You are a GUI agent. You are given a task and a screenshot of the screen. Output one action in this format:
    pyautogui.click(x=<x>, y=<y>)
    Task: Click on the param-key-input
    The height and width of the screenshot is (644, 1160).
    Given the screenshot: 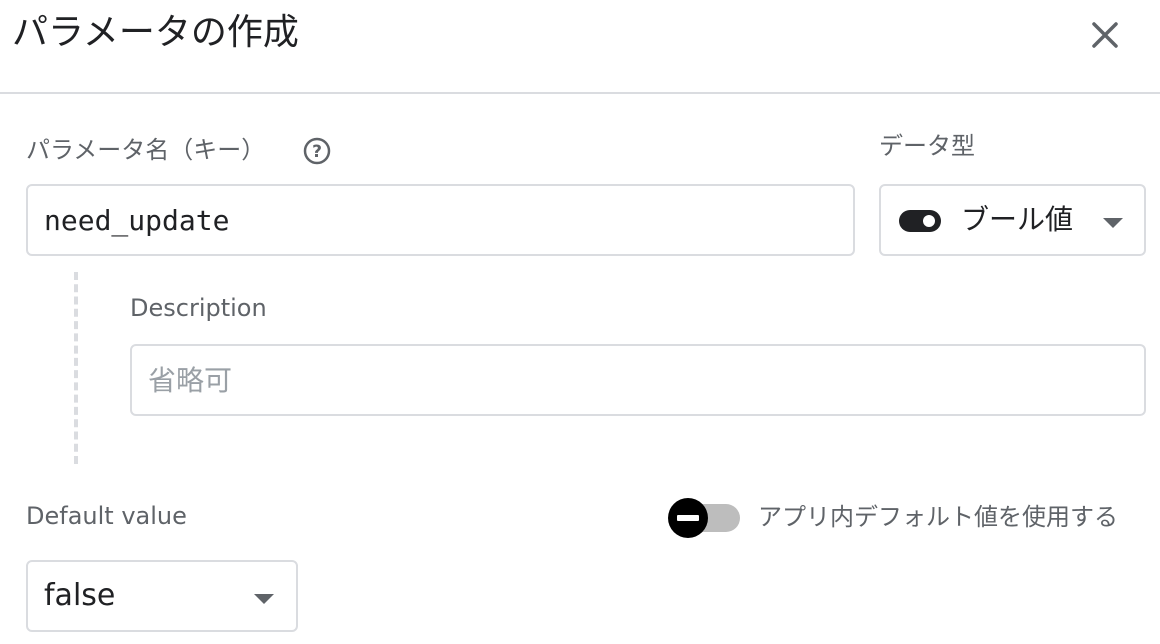 What is the action you would take?
    pyautogui.click(x=440, y=220)
    